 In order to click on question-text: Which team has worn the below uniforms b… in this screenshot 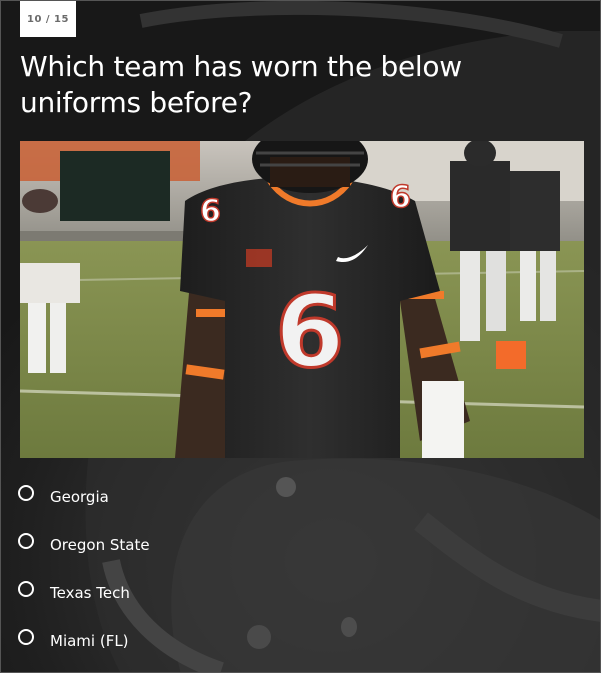, I will do `click(241, 84)`.